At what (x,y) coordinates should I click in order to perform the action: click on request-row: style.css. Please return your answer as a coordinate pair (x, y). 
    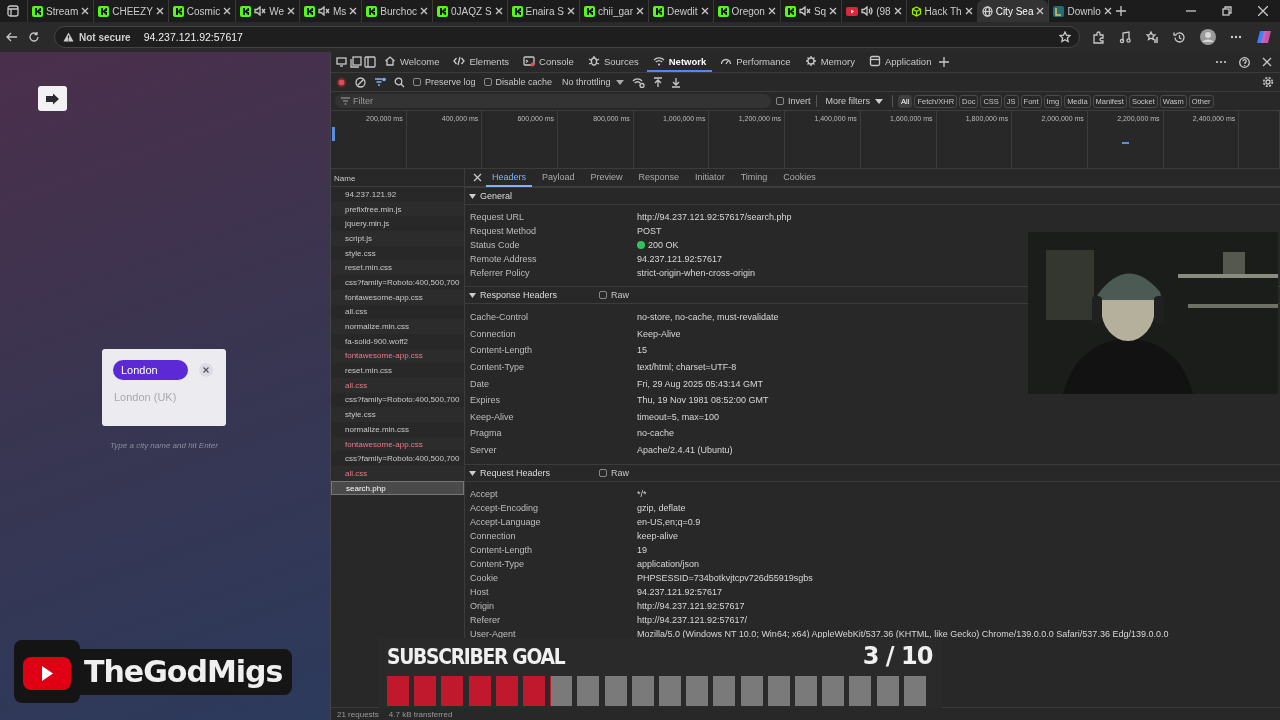
    Looking at the image, I should click on (397, 253).